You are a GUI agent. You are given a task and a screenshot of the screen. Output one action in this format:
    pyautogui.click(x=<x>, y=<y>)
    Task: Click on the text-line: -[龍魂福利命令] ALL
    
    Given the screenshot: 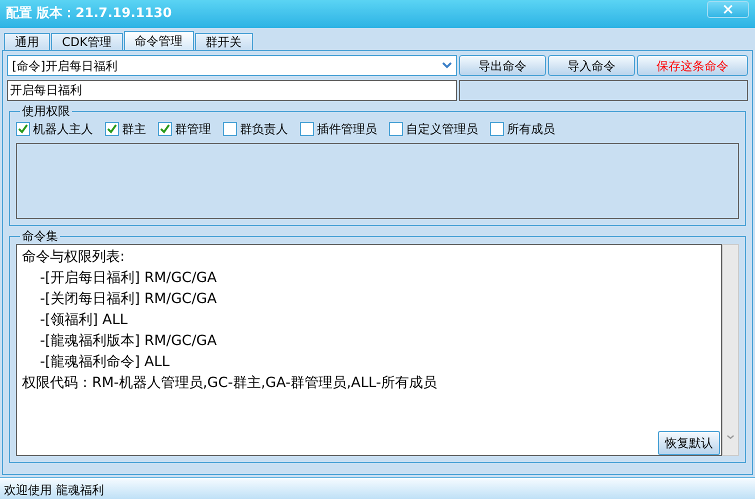 What is the action you would take?
    pyautogui.click(x=105, y=362)
    